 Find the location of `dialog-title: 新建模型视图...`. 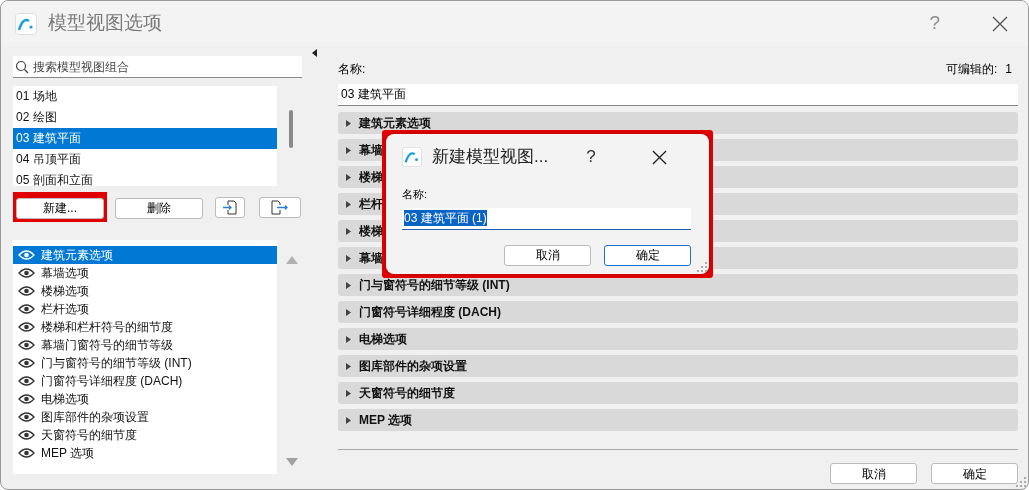

dialog-title: 新建模型视图... is located at coordinates (490, 157).